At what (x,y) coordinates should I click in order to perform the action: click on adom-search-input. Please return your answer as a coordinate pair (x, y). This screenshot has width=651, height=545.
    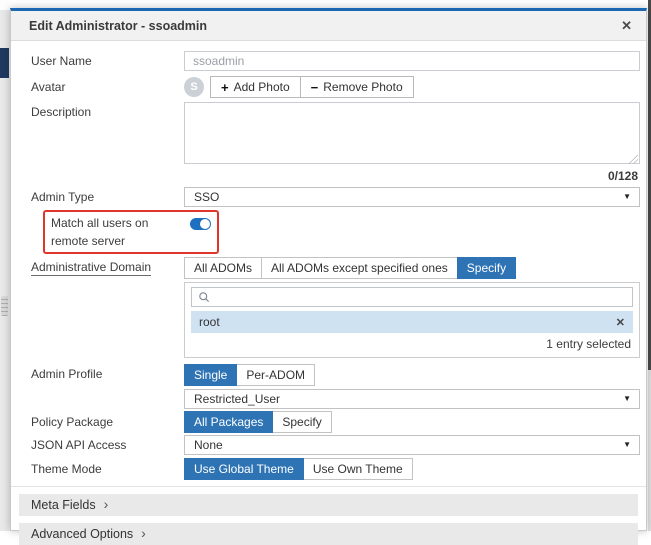
    Looking at the image, I should click on (412, 297).